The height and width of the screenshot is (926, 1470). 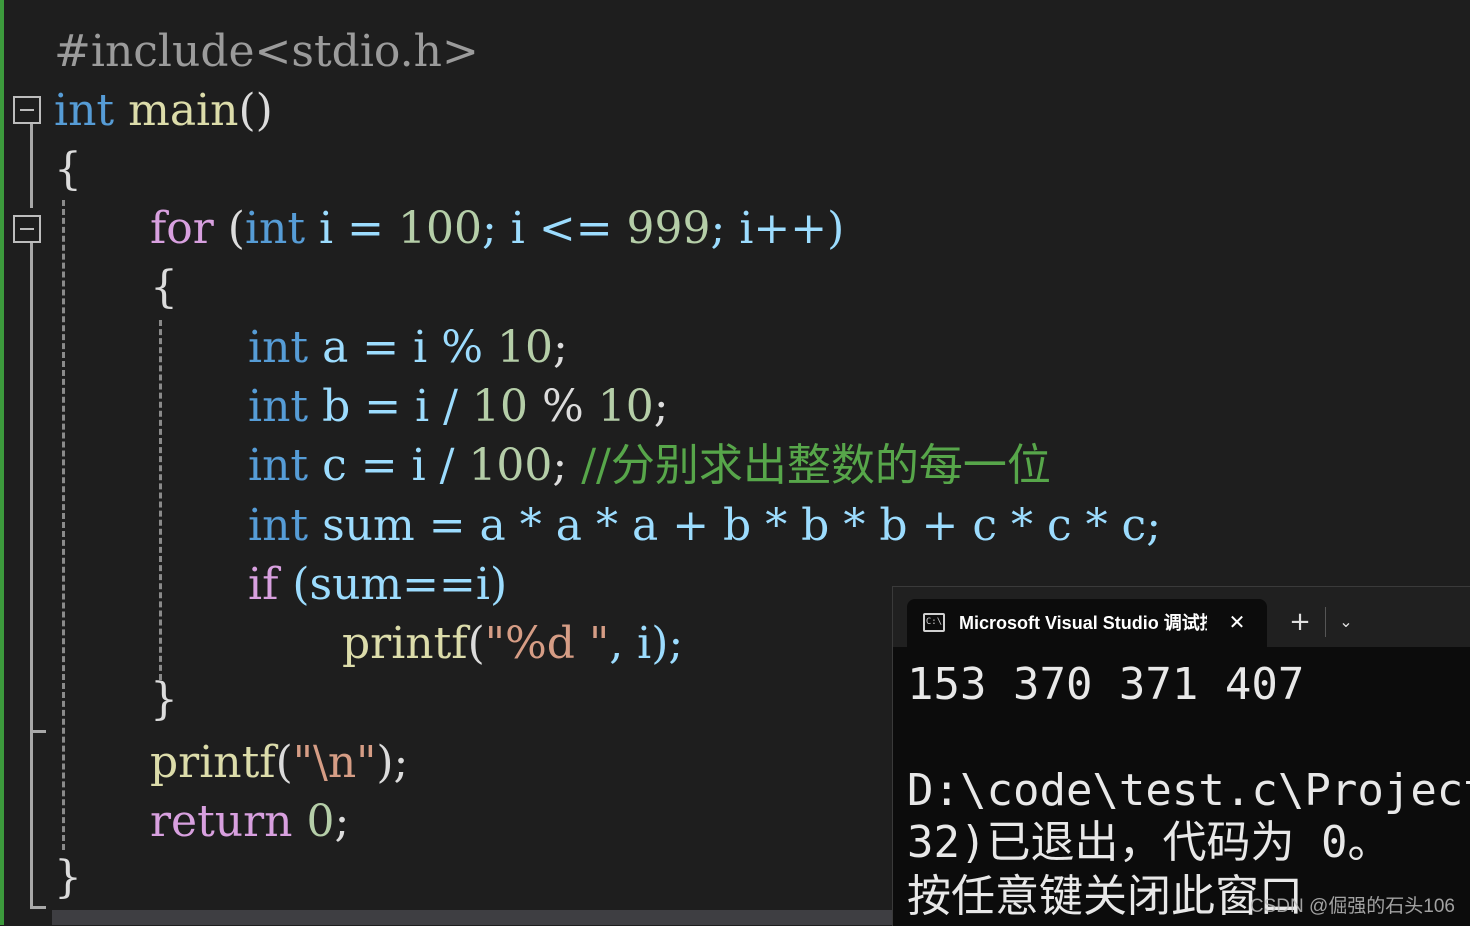 What do you see at coordinates (393, 584) in the screenshot?
I see `if-condition: (sum==i)` at bounding box center [393, 584].